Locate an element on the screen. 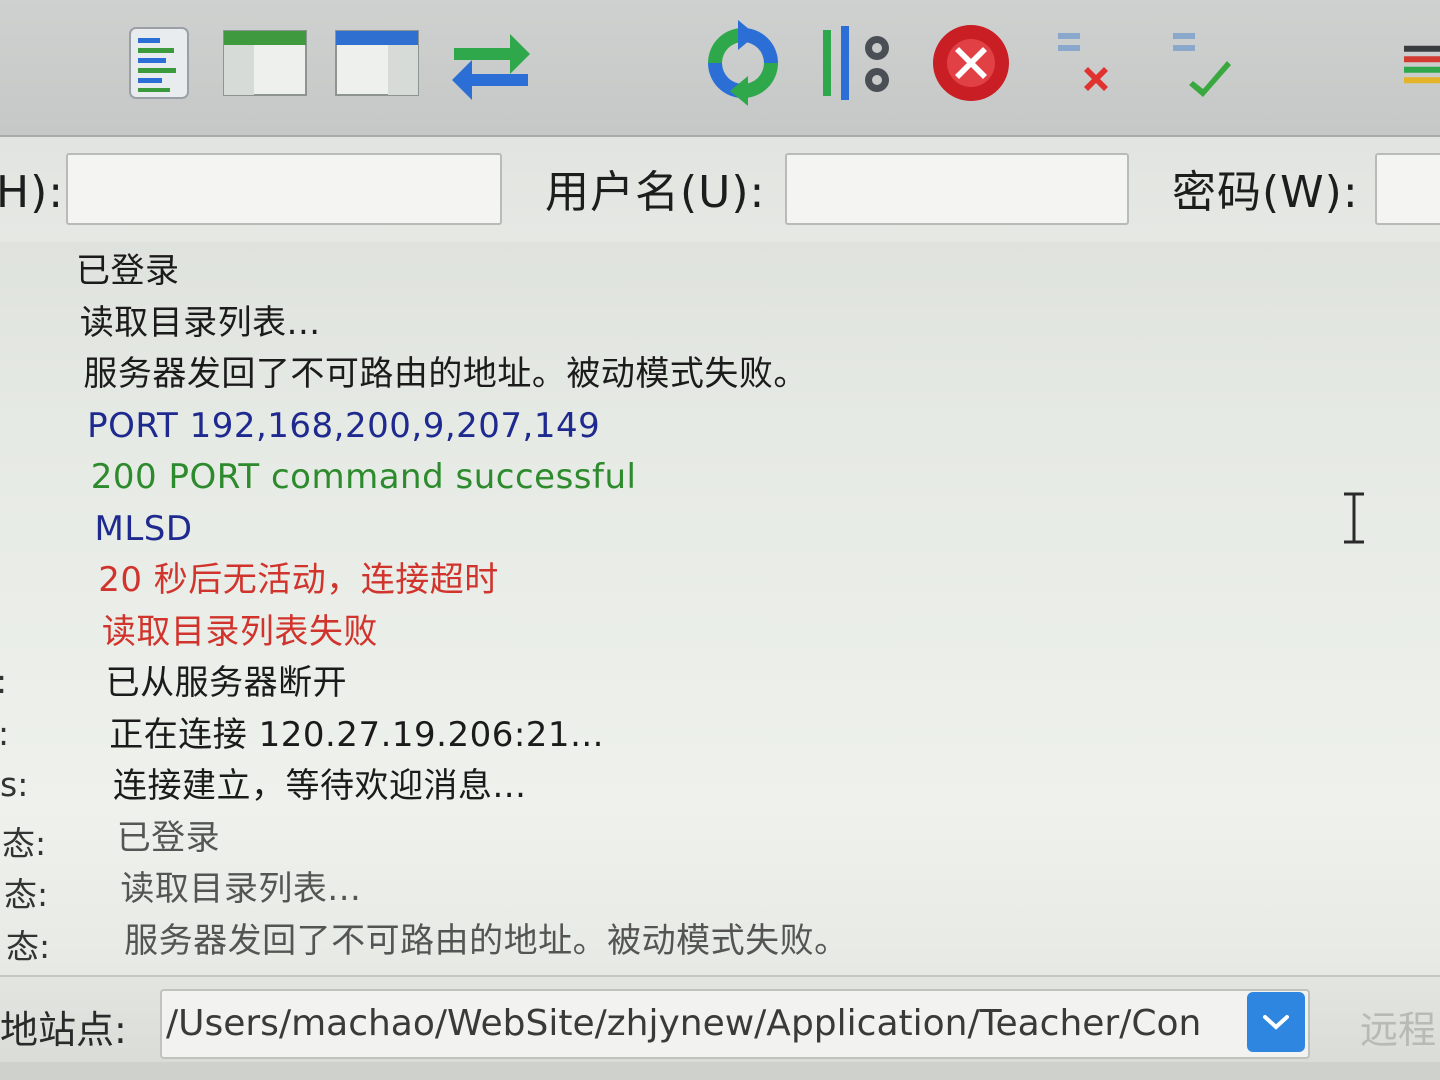  refresh-button is located at coordinates (743, 63).